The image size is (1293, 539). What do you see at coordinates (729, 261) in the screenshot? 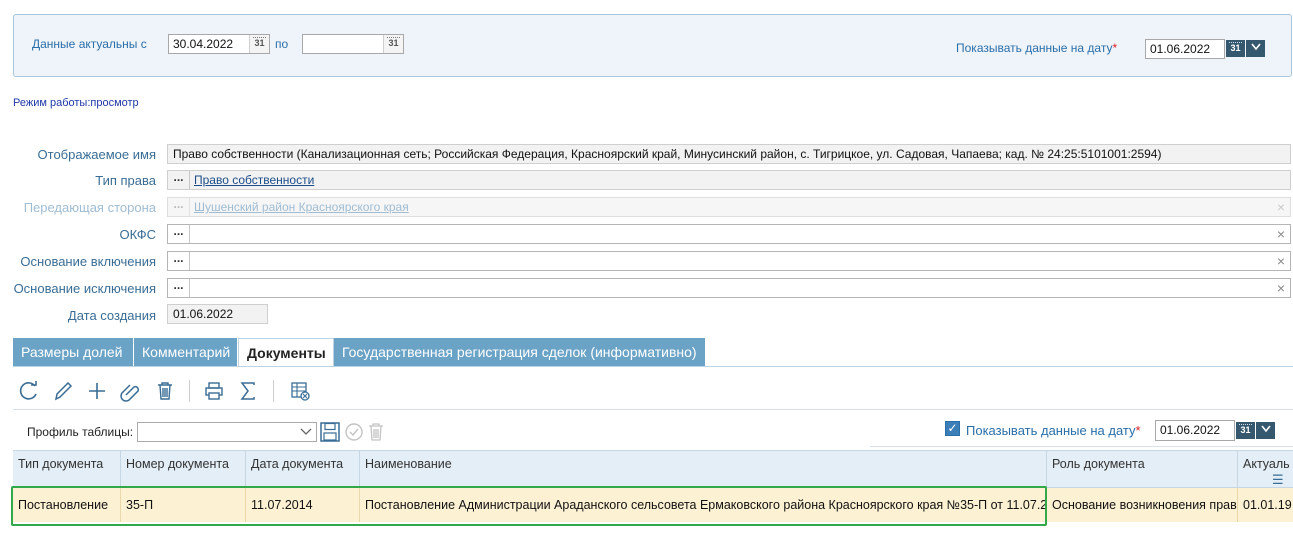
I see `inclusion-basis-field: ... ×` at bounding box center [729, 261].